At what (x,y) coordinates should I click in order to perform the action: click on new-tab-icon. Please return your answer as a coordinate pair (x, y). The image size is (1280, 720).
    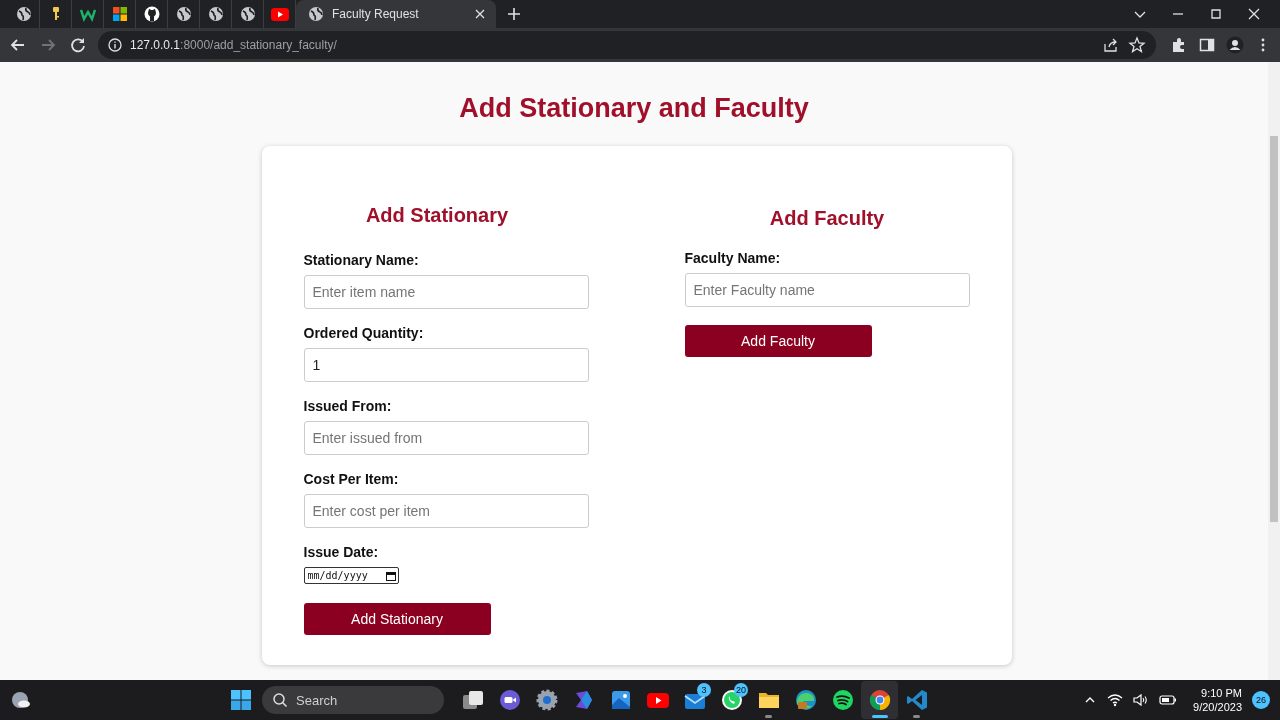
    Looking at the image, I should click on (514, 14).